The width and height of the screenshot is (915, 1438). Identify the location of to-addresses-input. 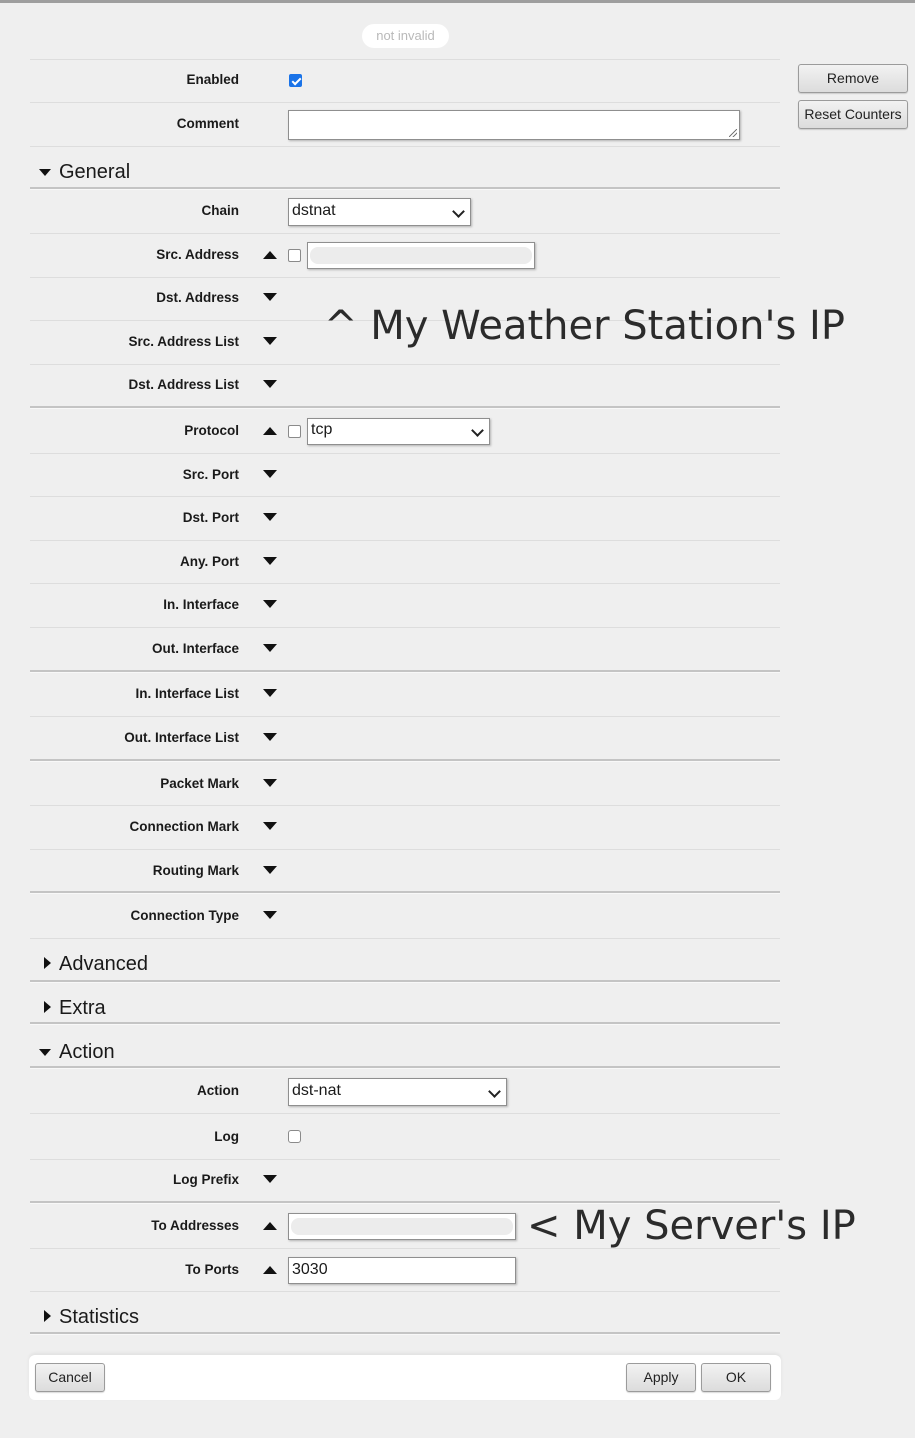
(402, 1226).